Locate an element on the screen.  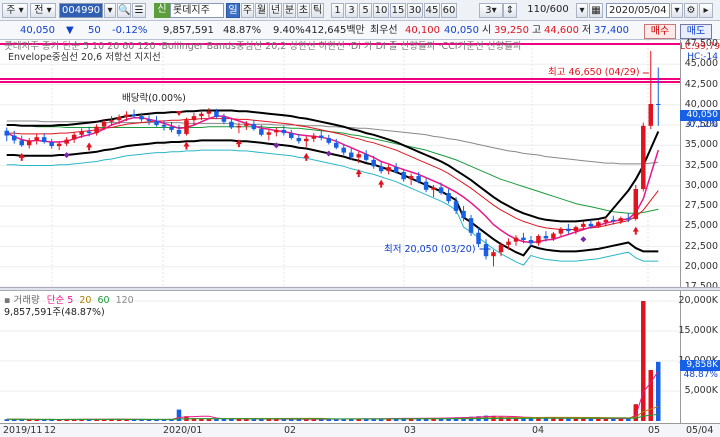
date-axis-label: 03 is located at coordinates (410, 430).